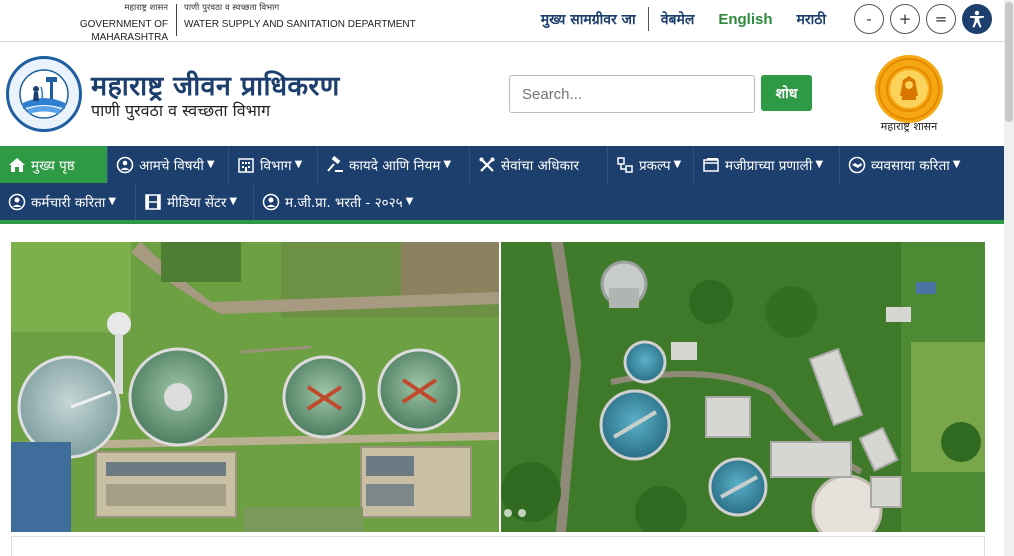  I want to click on nav-item-for-business: व्यवसाया करिता ▼, so click(922, 164).